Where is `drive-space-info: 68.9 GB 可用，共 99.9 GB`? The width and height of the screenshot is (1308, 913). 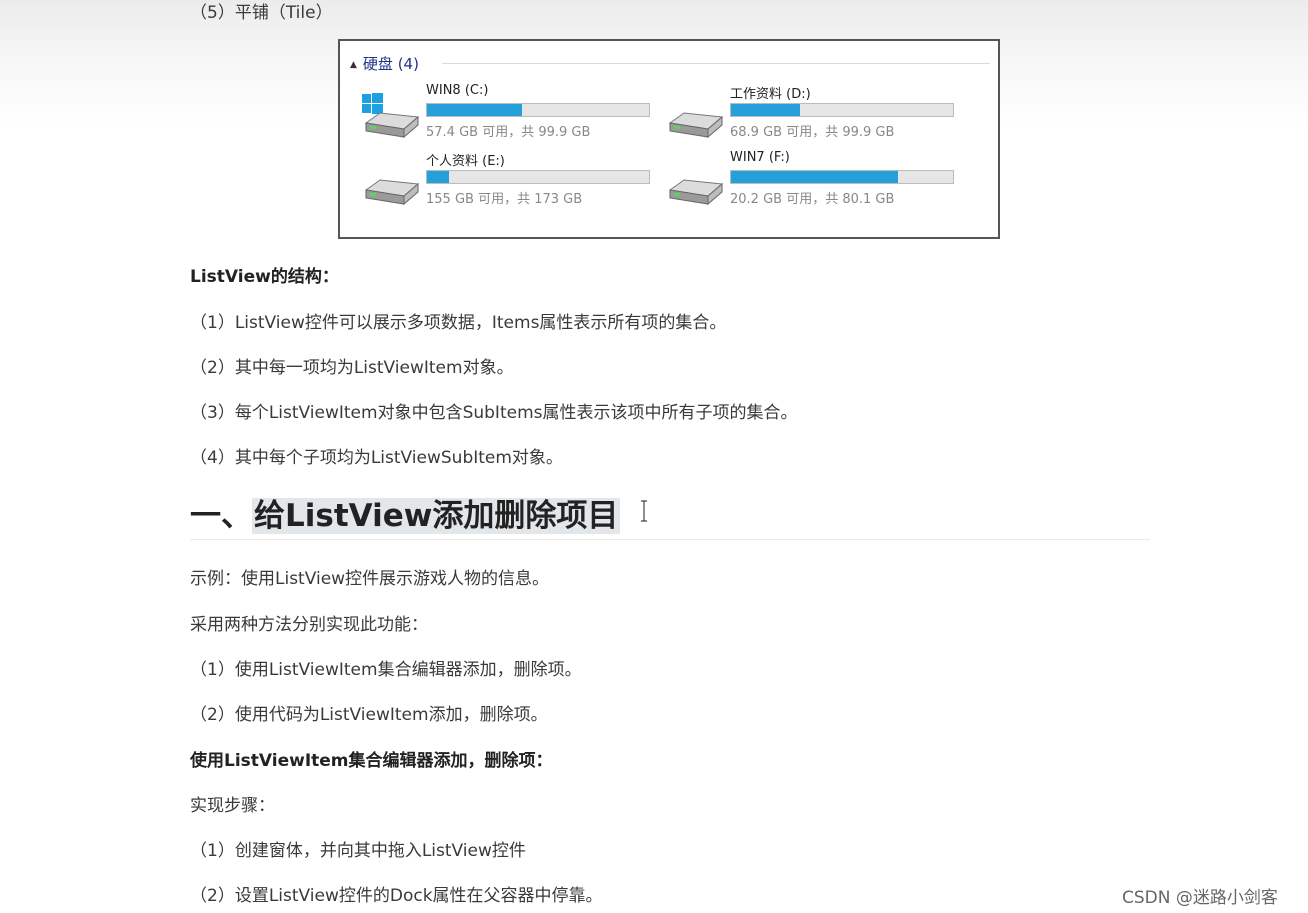 drive-space-info: 68.9 GB 可用，共 99.9 GB is located at coordinates (812, 132).